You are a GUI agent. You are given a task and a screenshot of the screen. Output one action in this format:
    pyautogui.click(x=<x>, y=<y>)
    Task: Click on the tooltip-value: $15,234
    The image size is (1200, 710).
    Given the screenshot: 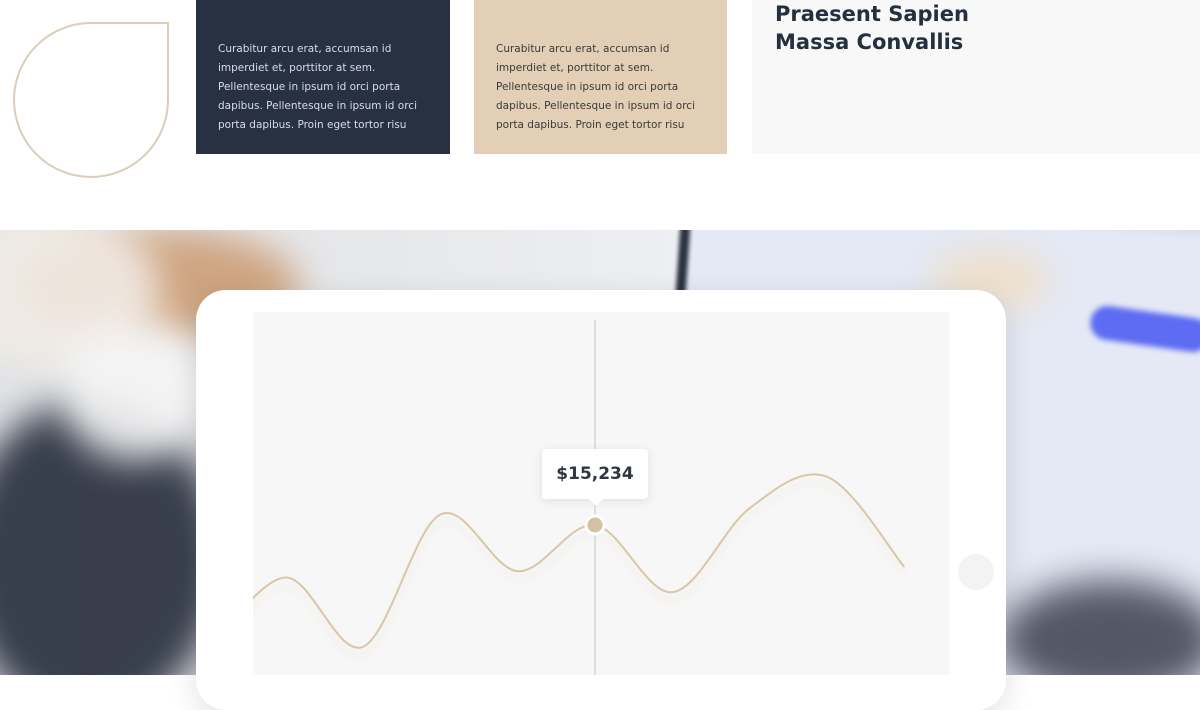 What is the action you would take?
    pyautogui.click(x=595, y=474)
    